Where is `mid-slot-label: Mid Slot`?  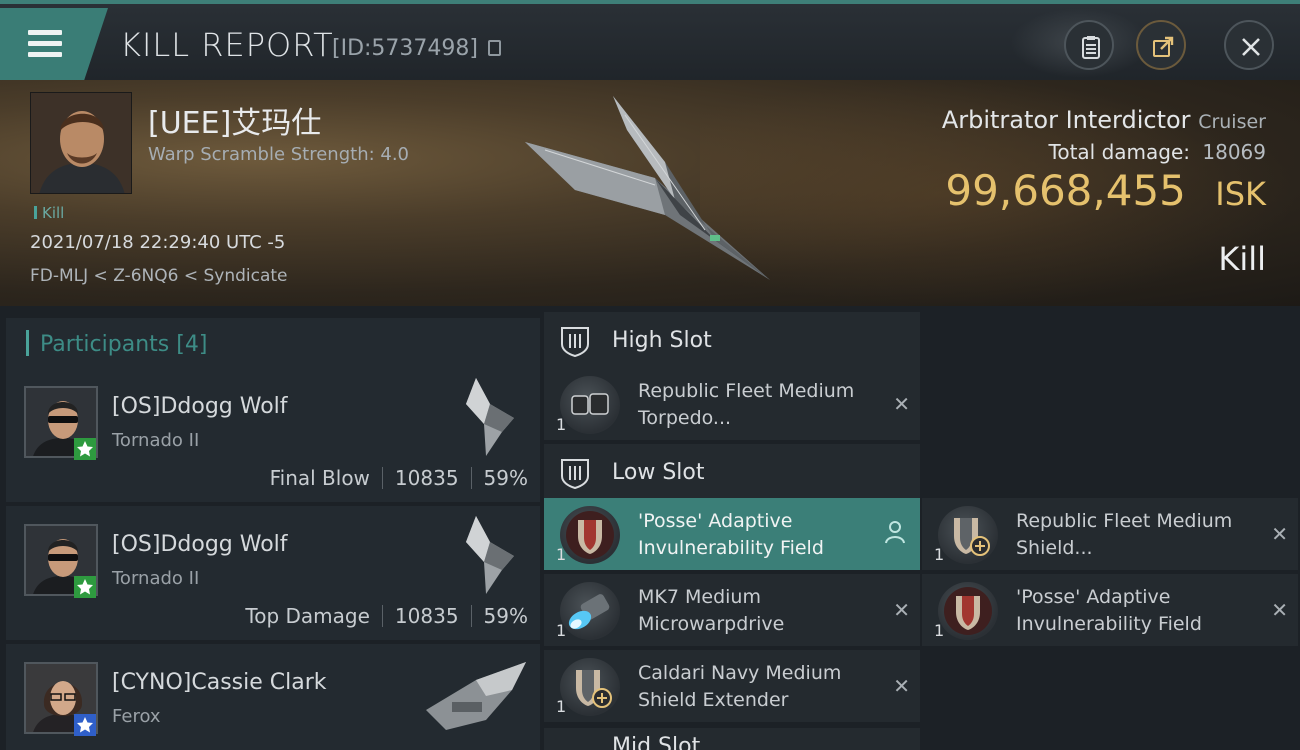
mid-slot-label: Mid Slot is located at coordinates (656, 742).